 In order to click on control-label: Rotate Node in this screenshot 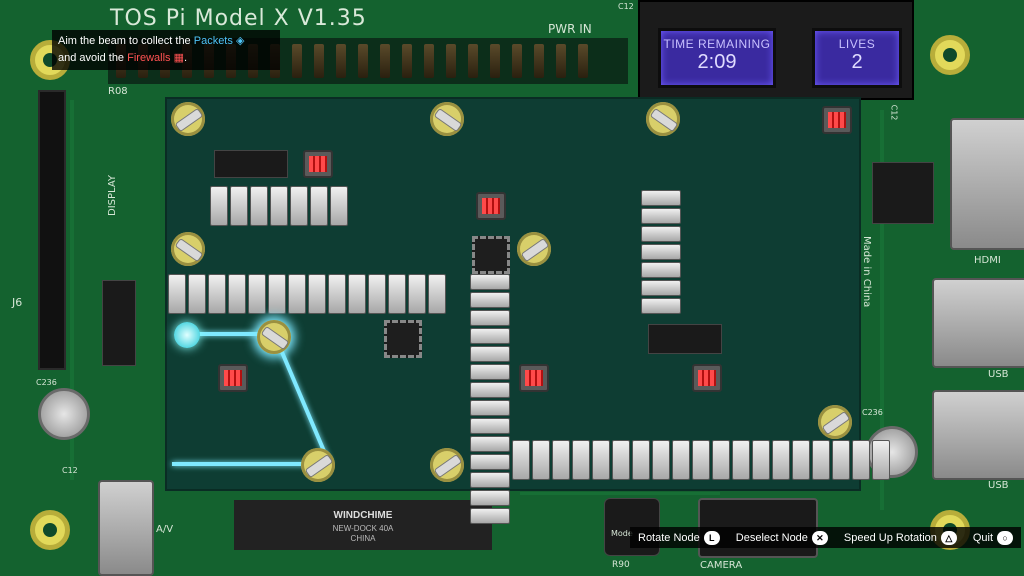, I will do `click(669, 537)`.